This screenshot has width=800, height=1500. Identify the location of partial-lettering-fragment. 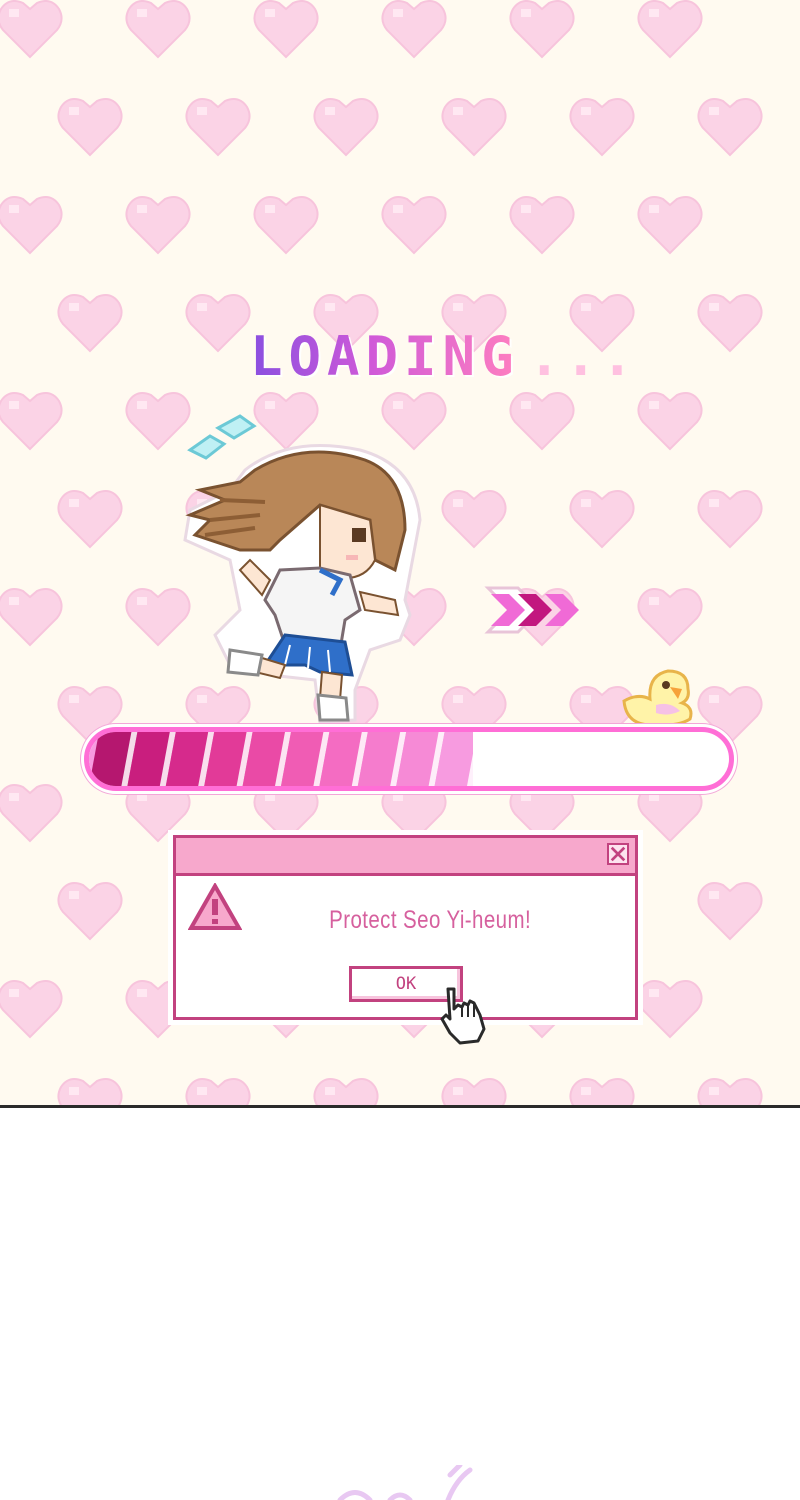
(405, 1482).